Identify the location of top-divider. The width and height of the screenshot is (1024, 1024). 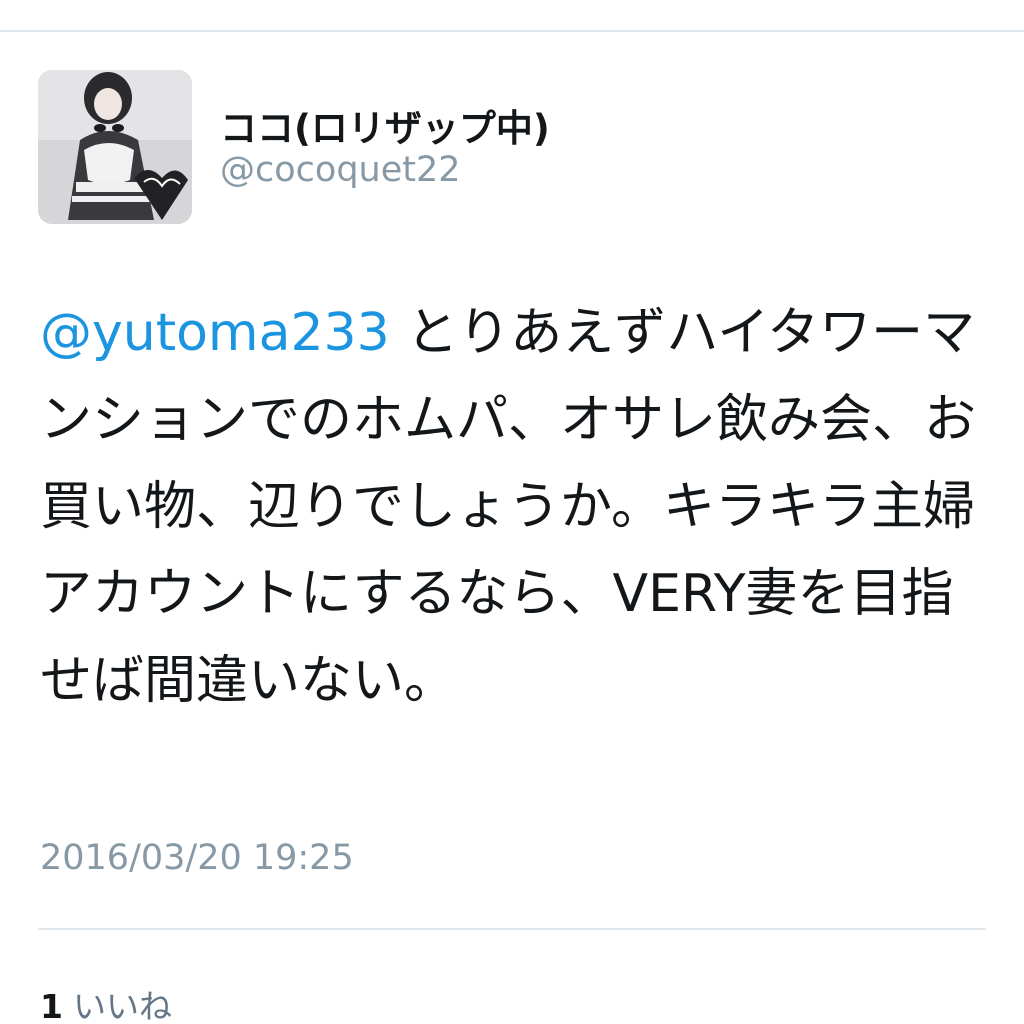
(512, 31).